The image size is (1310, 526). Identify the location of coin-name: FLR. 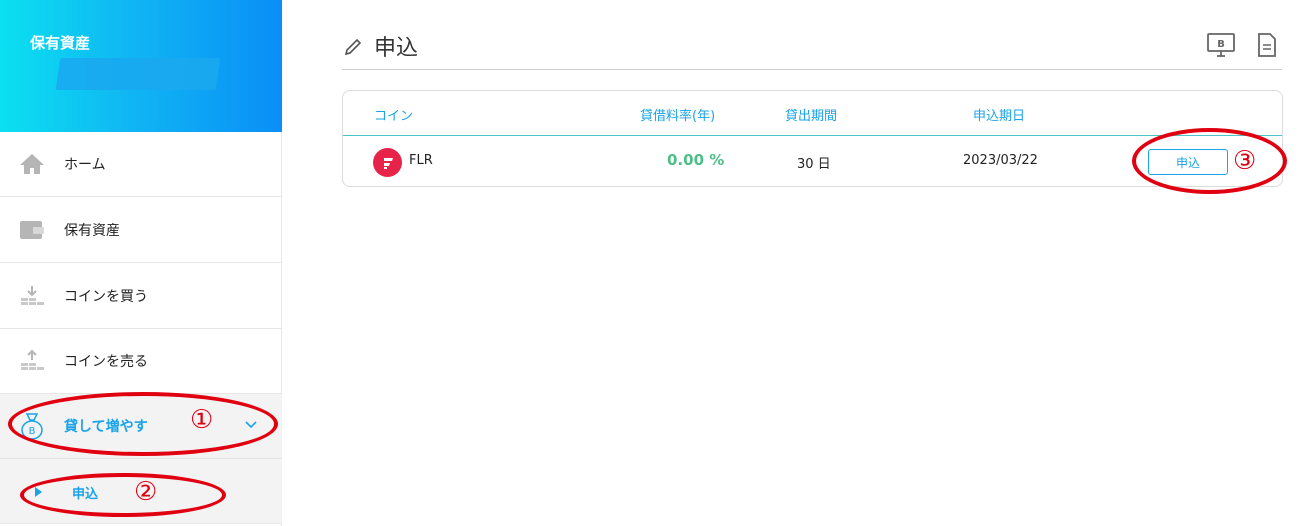
(421, 160).